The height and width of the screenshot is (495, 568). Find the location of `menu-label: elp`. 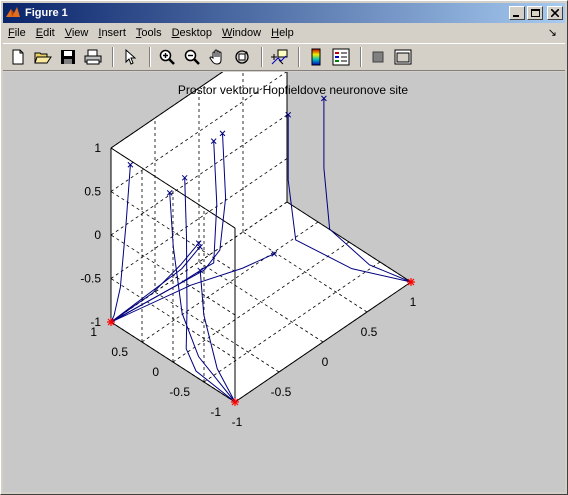

menu-label: elp is located at coordinates (286, 33).